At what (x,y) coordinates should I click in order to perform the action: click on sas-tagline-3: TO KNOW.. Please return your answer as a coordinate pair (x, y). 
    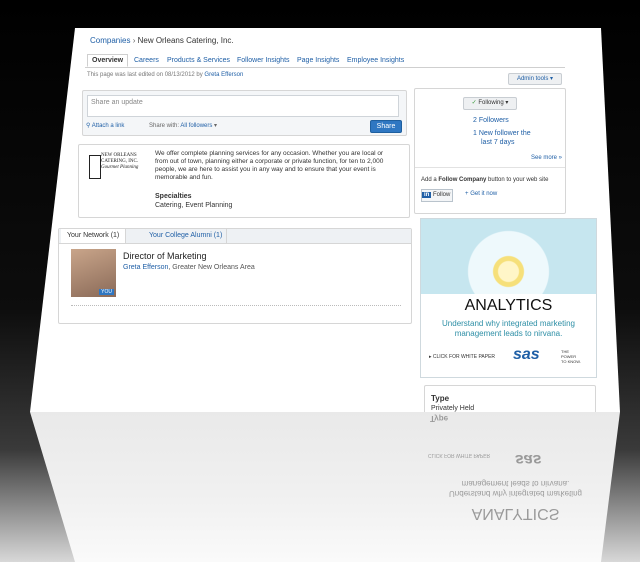
    Looking at the image, I should click on (571, 361).